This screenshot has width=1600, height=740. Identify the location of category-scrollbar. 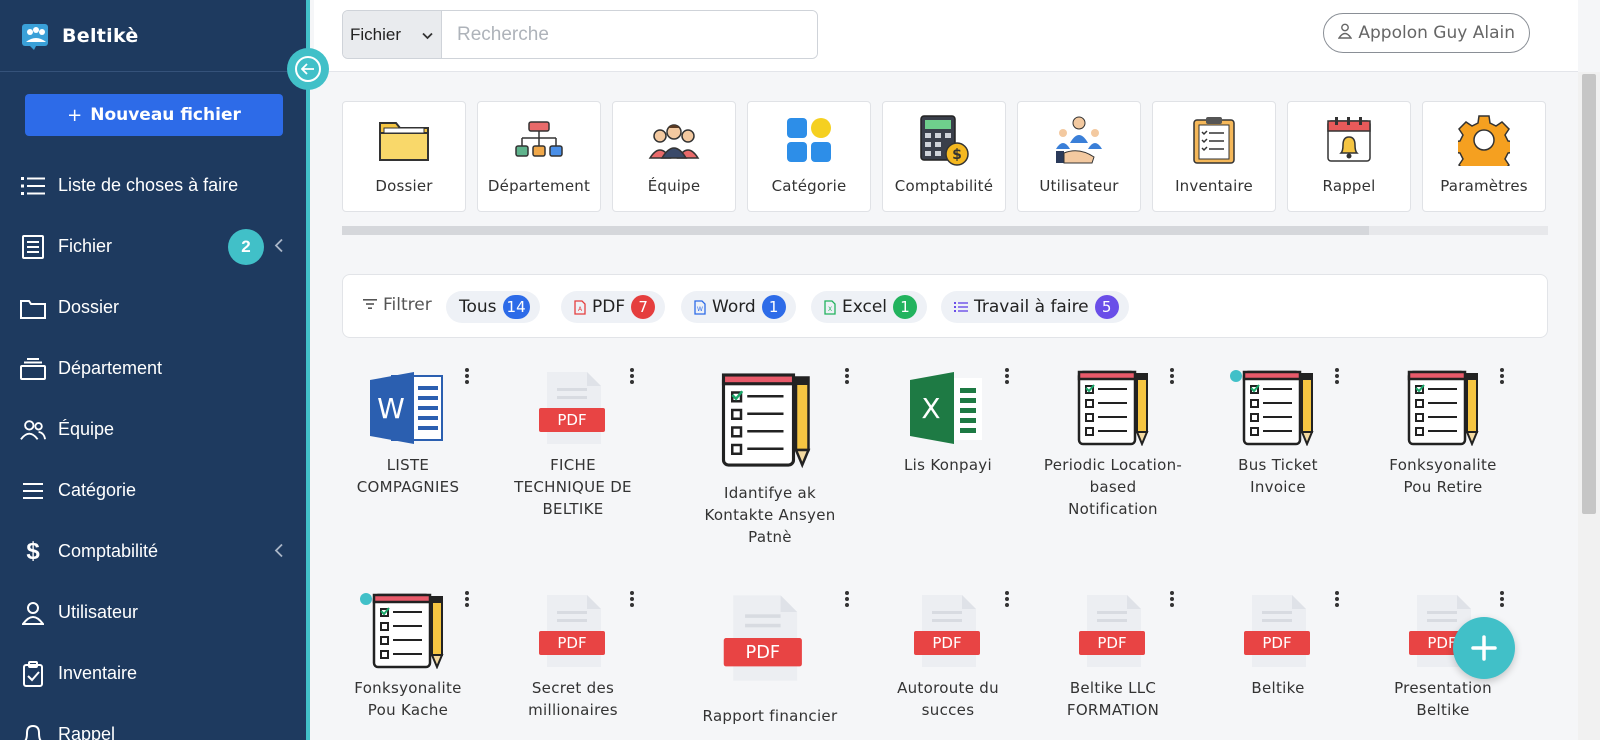
(945, 230).